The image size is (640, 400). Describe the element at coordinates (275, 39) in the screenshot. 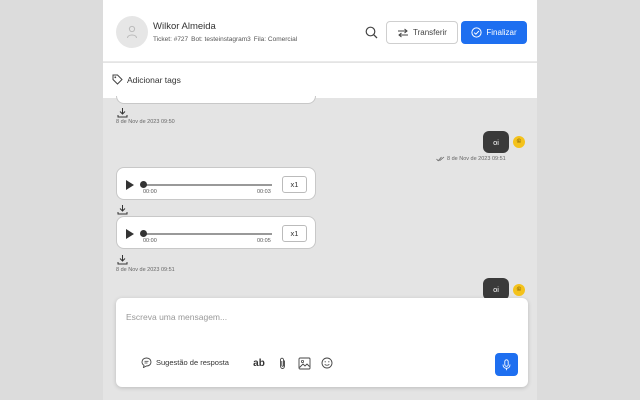

I see `ticket-queue: Fila: Comercial` at that location.